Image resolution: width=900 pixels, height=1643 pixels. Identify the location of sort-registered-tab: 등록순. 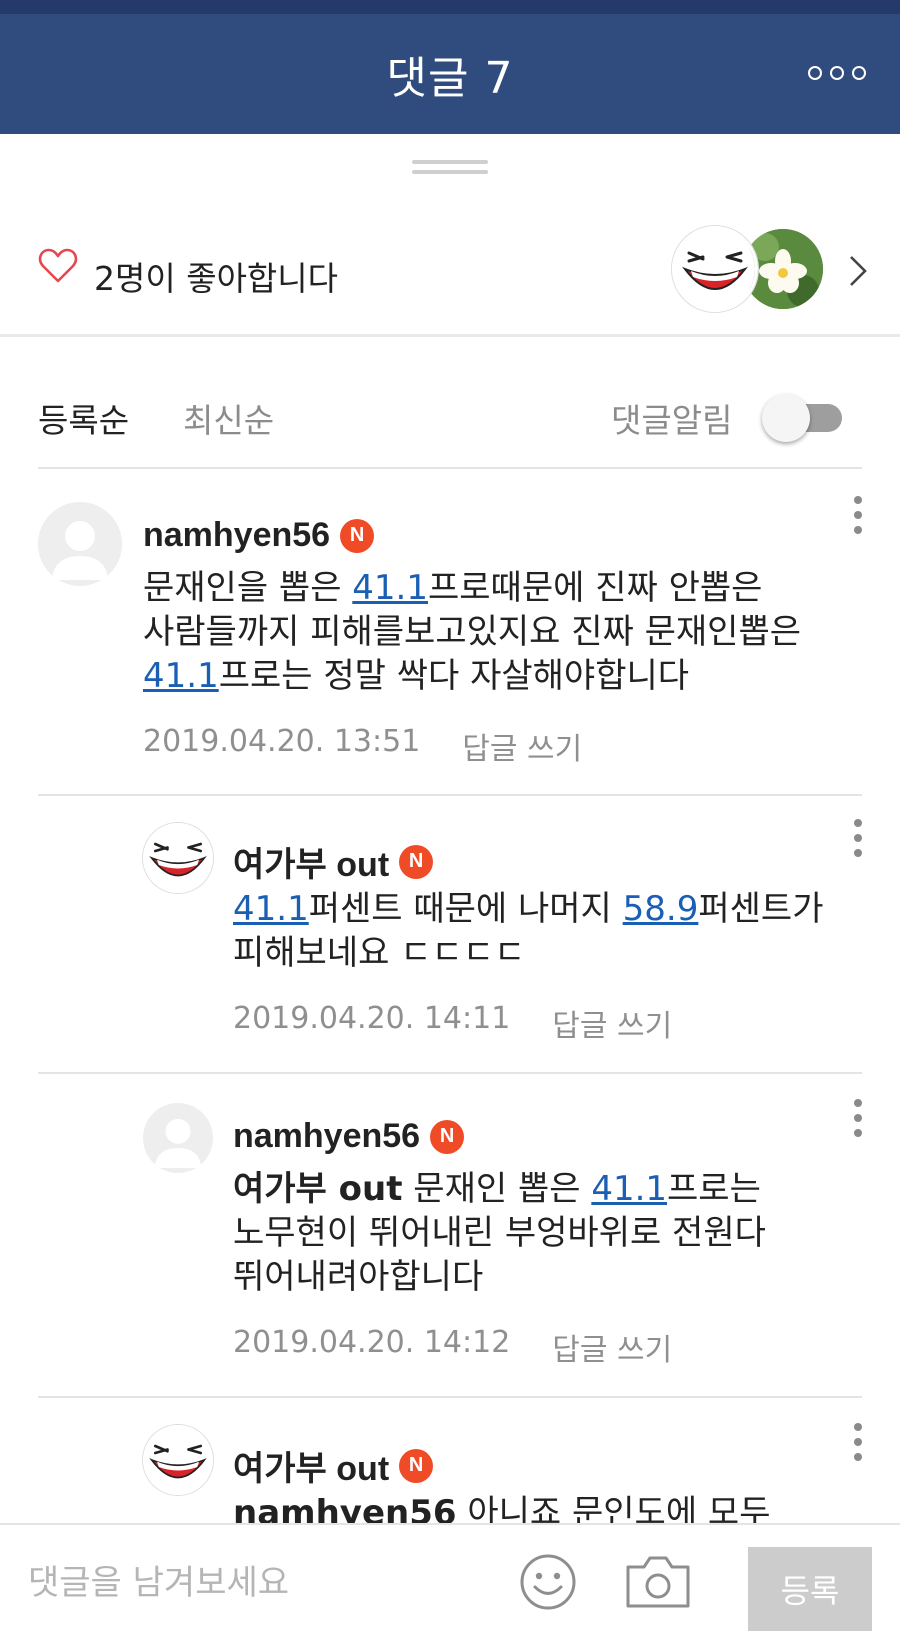
(83, 418).